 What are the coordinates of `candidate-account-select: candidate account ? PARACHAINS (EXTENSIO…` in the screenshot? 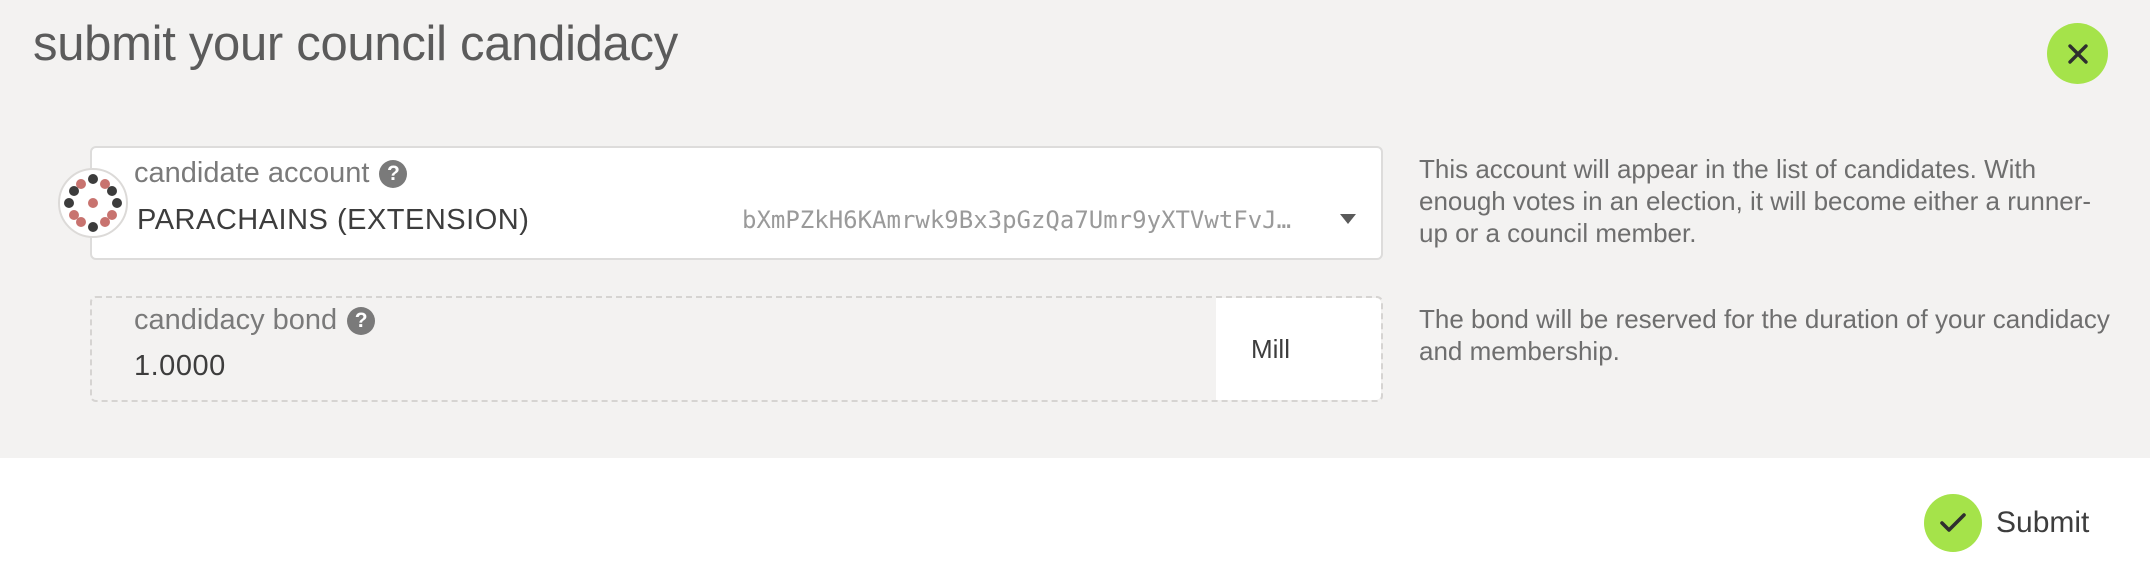 It's located at (736, 203).